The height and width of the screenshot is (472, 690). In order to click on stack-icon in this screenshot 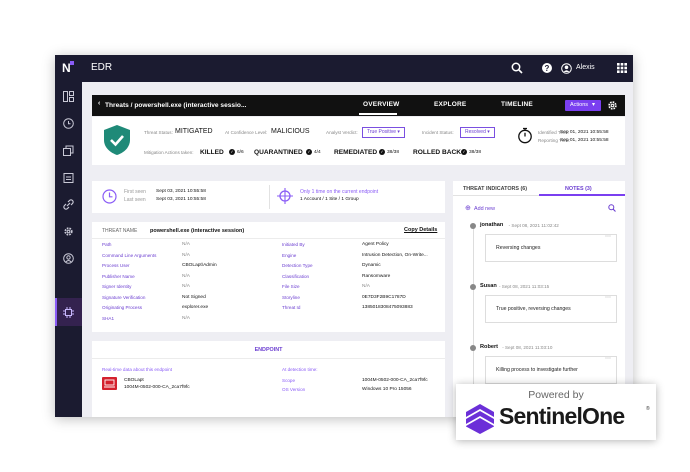, I will do `click(68, 150)`.